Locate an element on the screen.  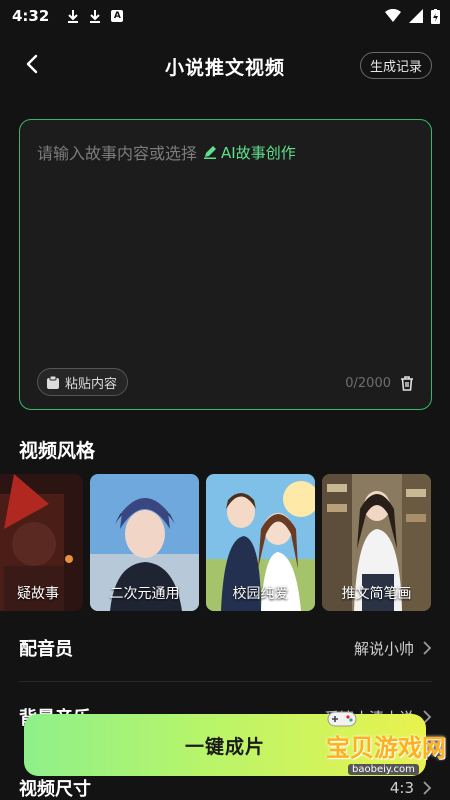
wifi-icon is located at coordinates (393, 15).